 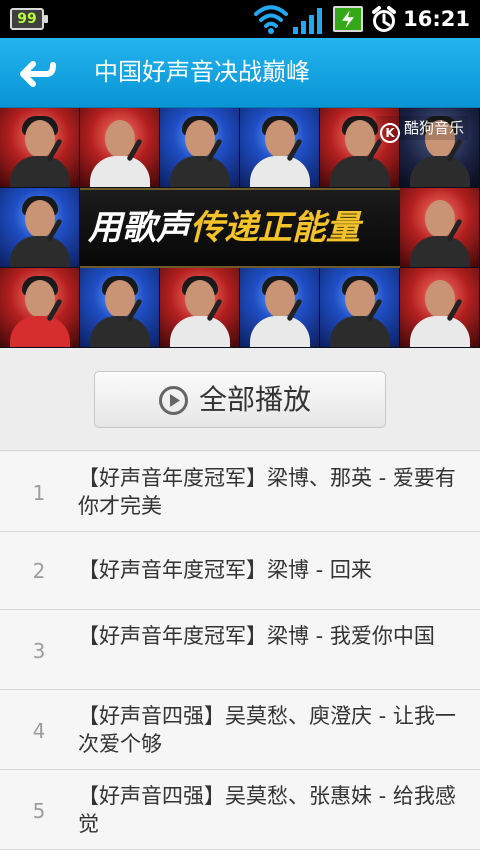 I want to click on song-index: 4, so click(x=39, y=731).